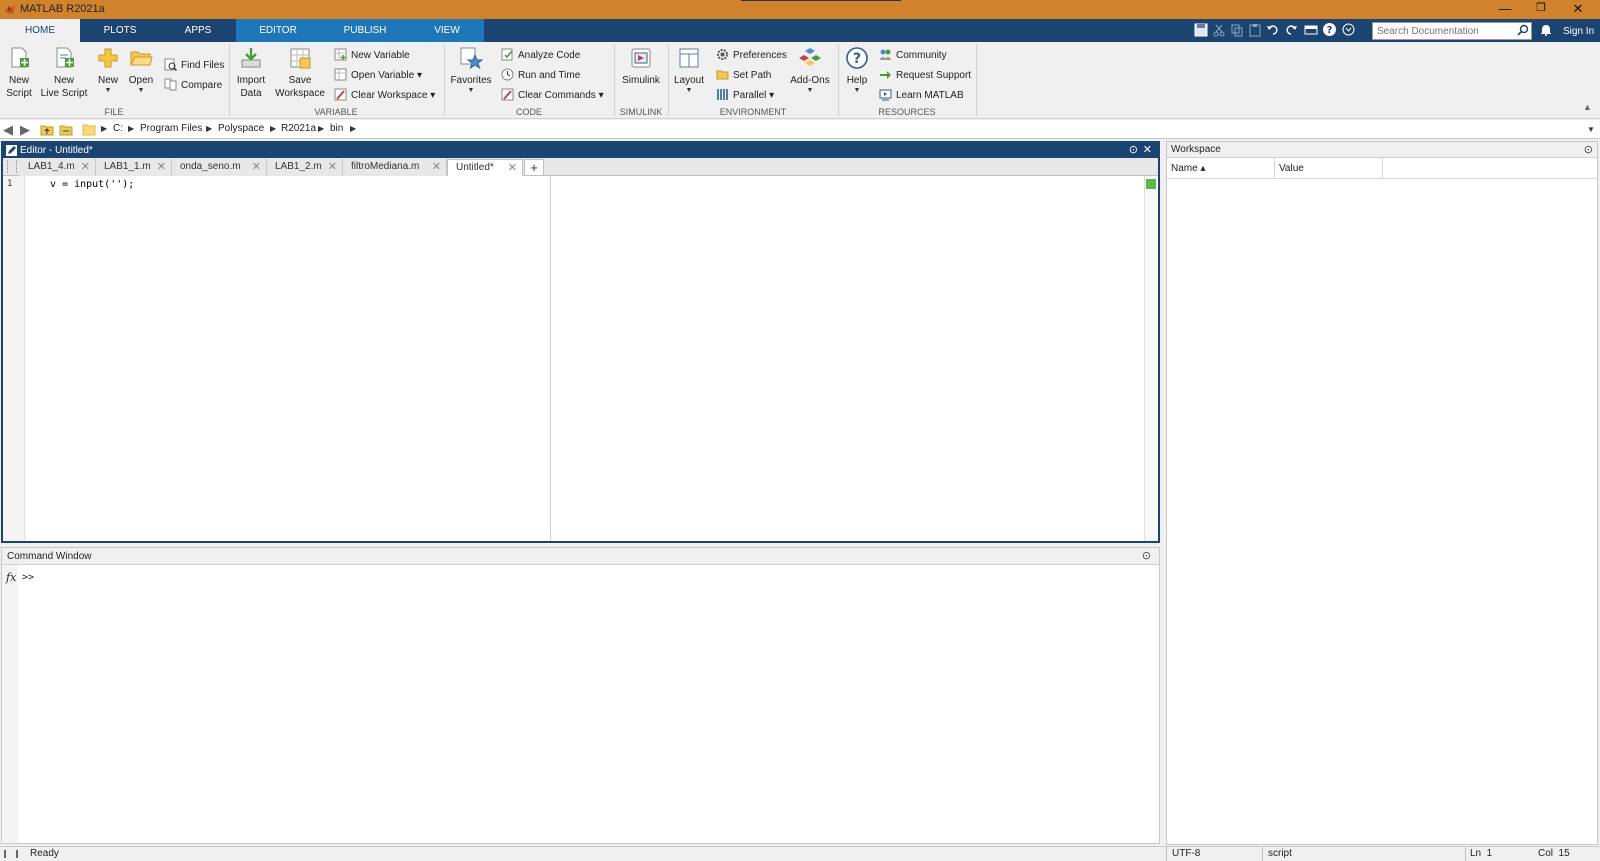  What do you see at coordinates (12, 166) in the screenshot?
I see `tab-grip-icon` at bounding box center [12, 166].